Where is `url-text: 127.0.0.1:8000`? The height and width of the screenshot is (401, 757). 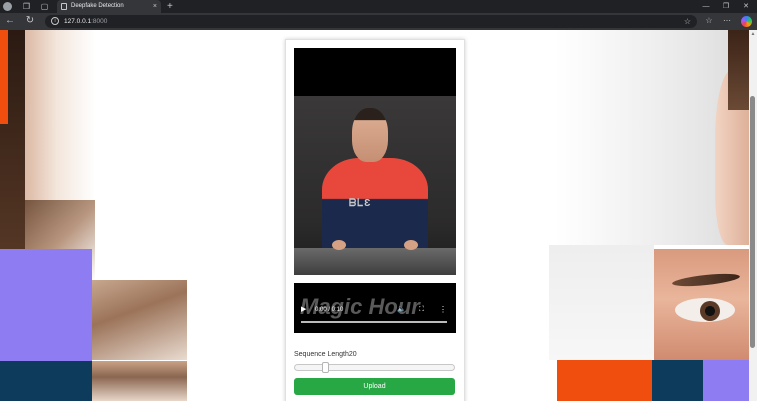
url-text: 127.0.0.1:8000 is located at coordinates (85, 21).